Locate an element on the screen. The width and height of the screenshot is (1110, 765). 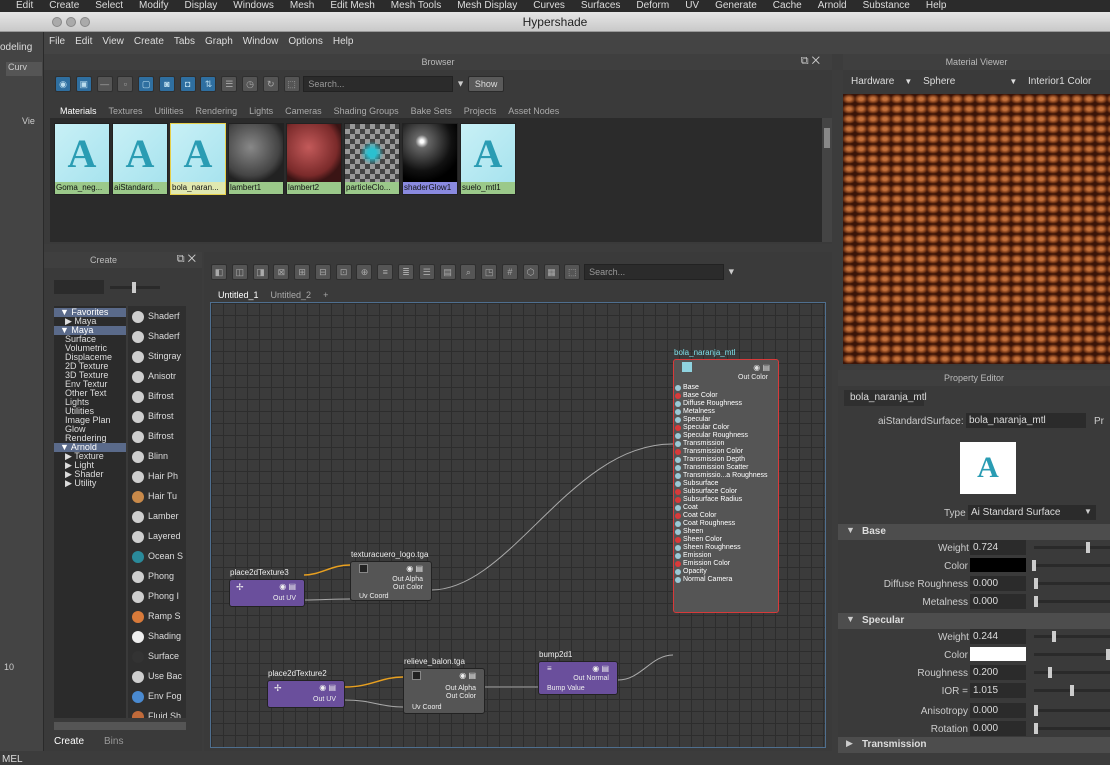
metalness-field: 0.000 is located at coordinates (998, 601).